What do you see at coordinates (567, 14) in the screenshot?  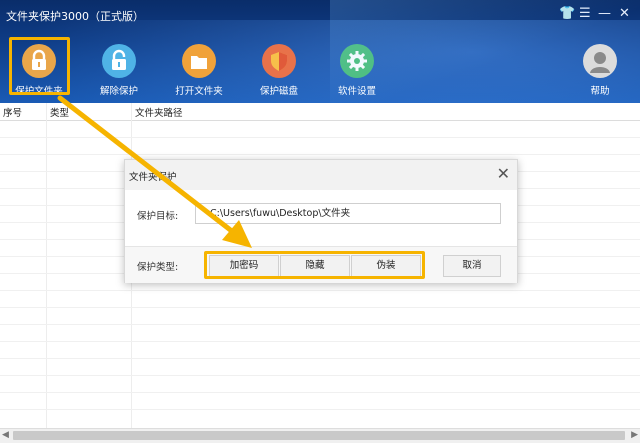 I see `skin-icon: 👕` at bounding box center [567, 14].